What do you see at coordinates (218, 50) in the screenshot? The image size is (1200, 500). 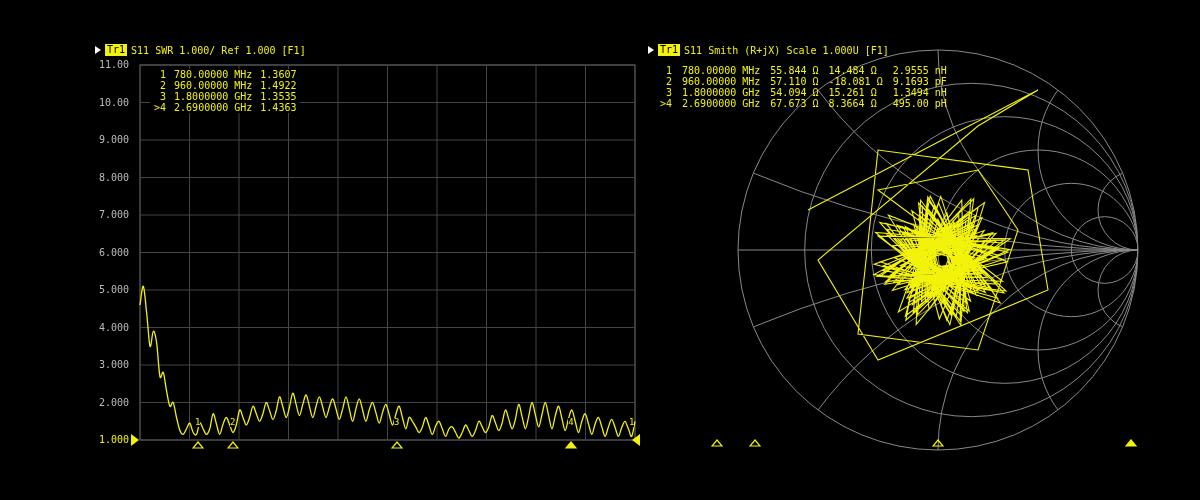 I see `chart-header: S11 SWR 1.000/ Ref 1.000 [F1]` at bounding box center [218, 50].